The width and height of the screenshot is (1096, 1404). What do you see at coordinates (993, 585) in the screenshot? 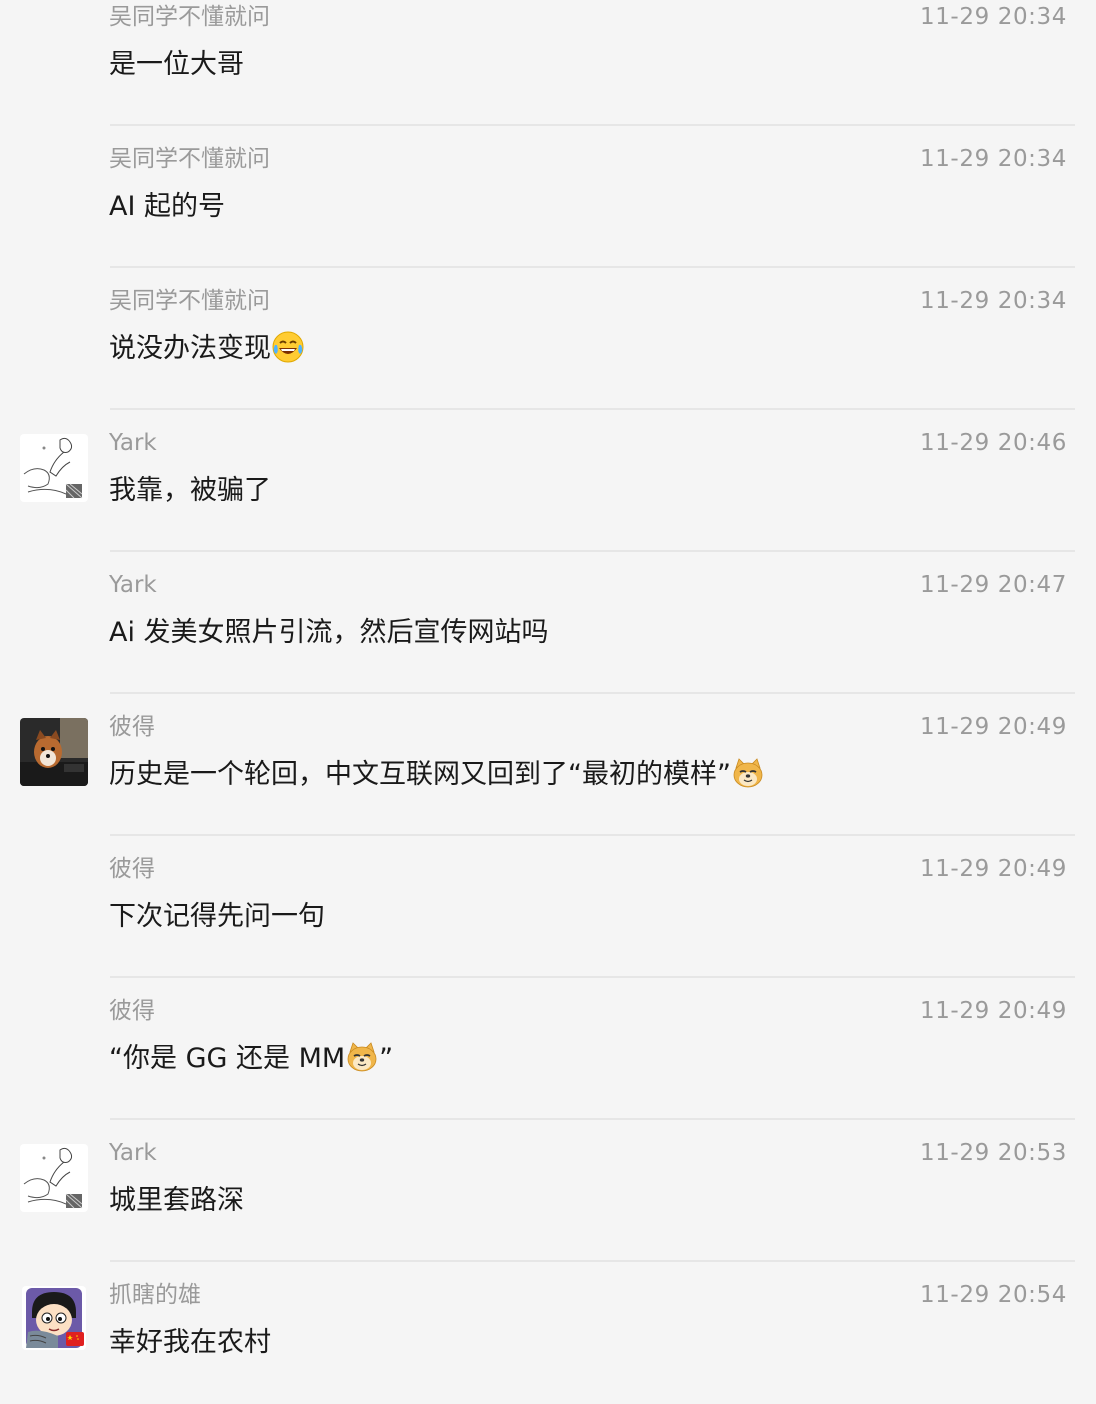
I see `message-time: 11-29 20:47` at bounding box center [993, 585].